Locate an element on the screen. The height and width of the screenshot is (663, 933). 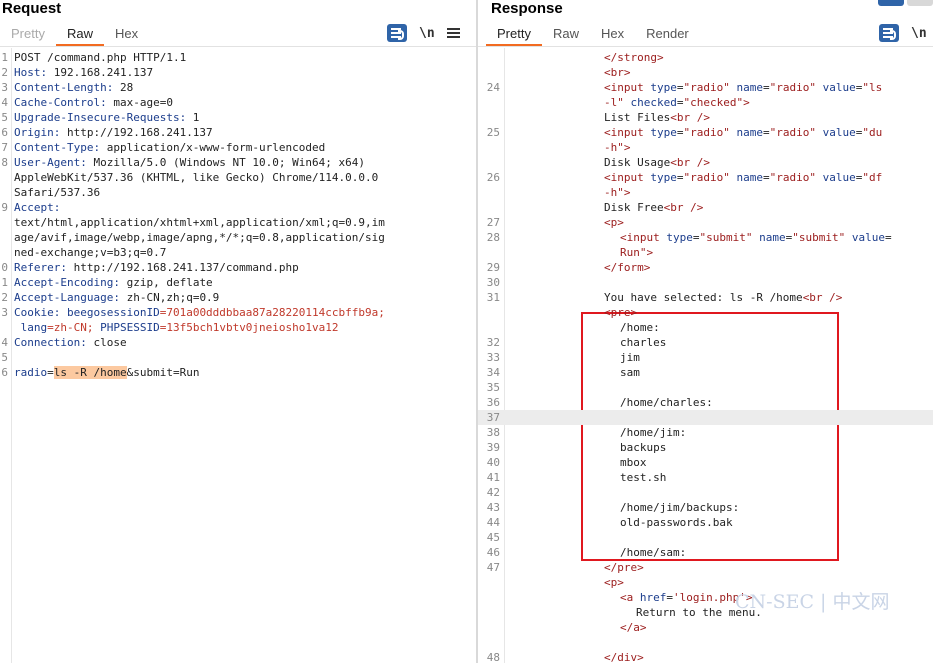
line-text: </strong> is located at coordinates (634, 57).